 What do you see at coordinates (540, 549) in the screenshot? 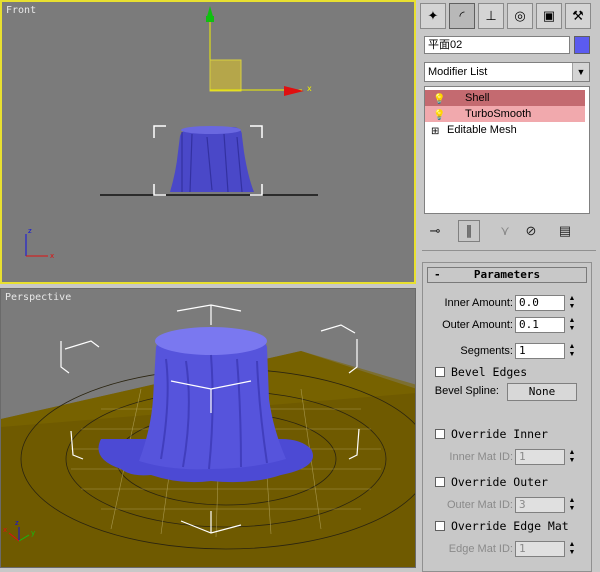
I see `edge-mat-input: 1` at bounding box center [540, 549].